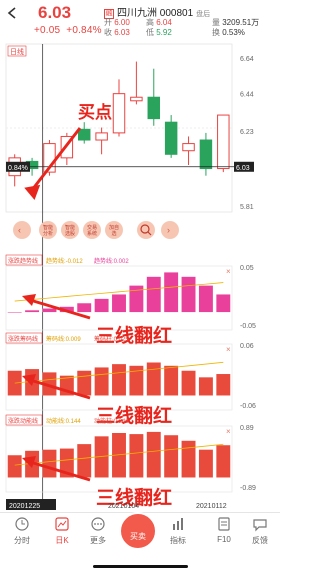  I want to click on indicator-line1-label: 趋势线:-0.012, so click(64, 261).